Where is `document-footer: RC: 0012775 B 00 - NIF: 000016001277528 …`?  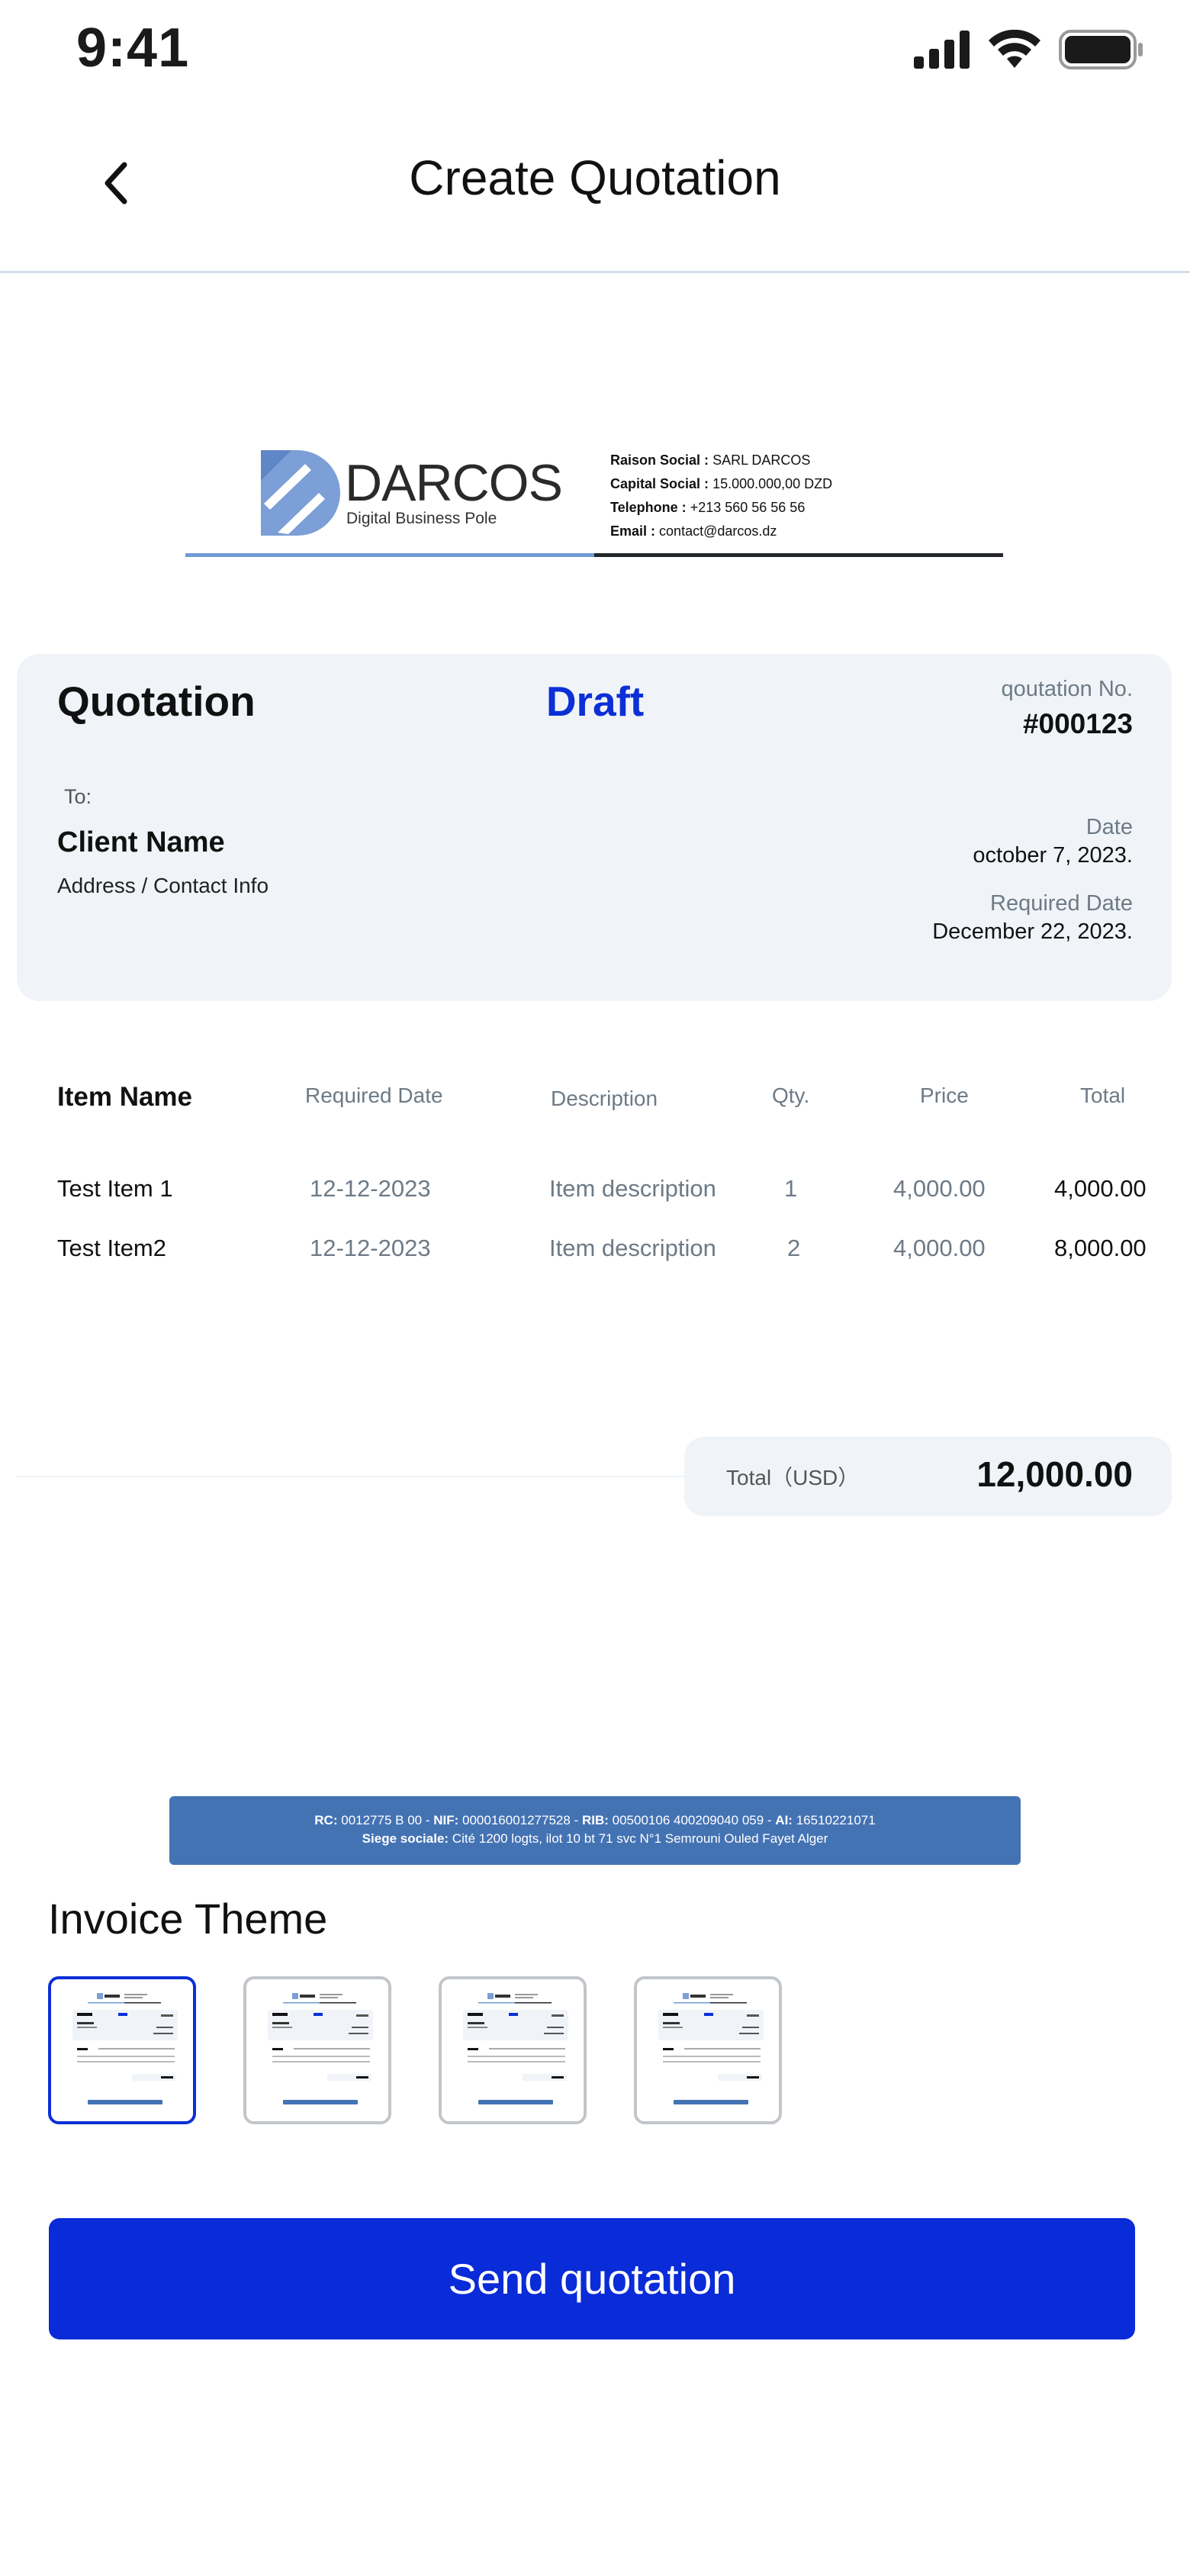 document-footer: RC: 0012775 B 00 - NIF: 000016001277528 … is located at coordinates (595, 1830).